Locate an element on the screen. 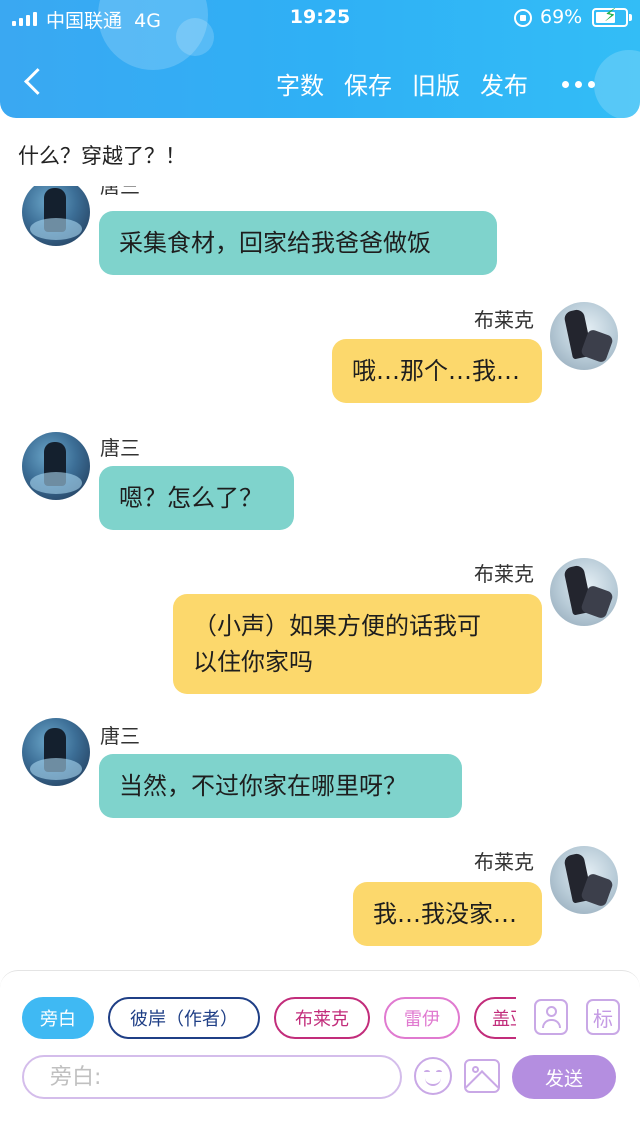 Image resolution: width=640 pixels, height=1141 pixels. message-bubble: 嗯？怎么了？ is located at coordinates (196, 498).